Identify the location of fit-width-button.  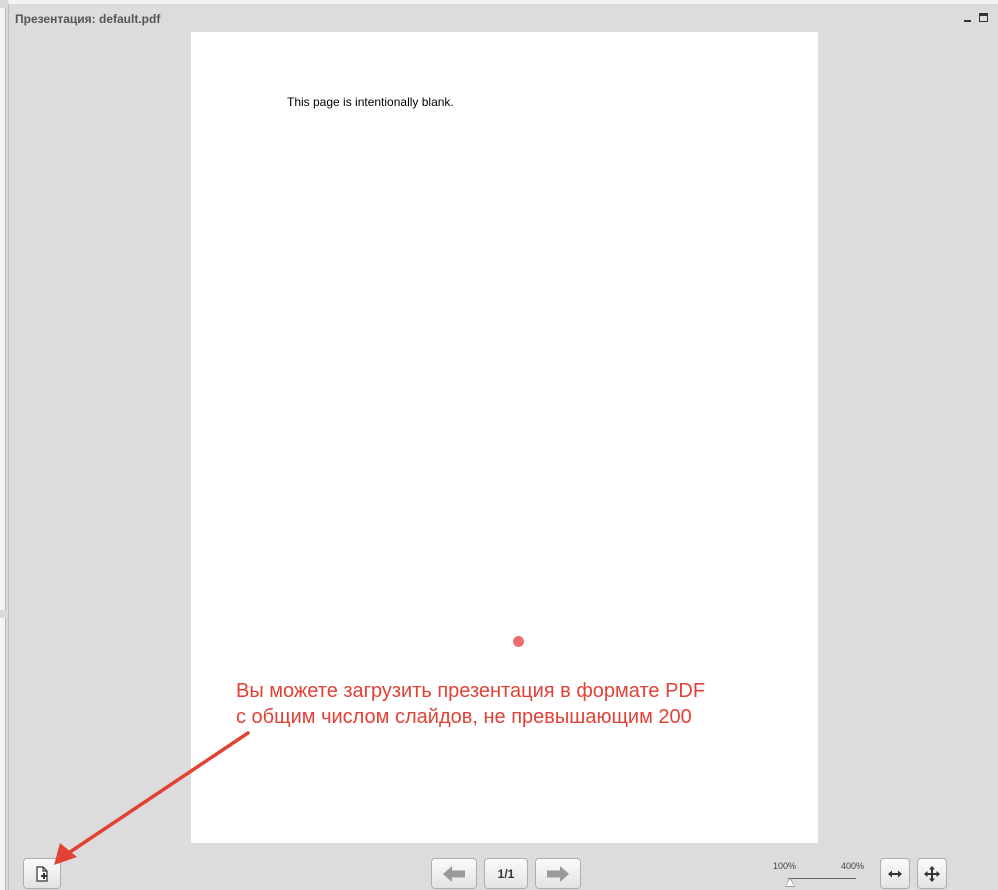
(895, 873).